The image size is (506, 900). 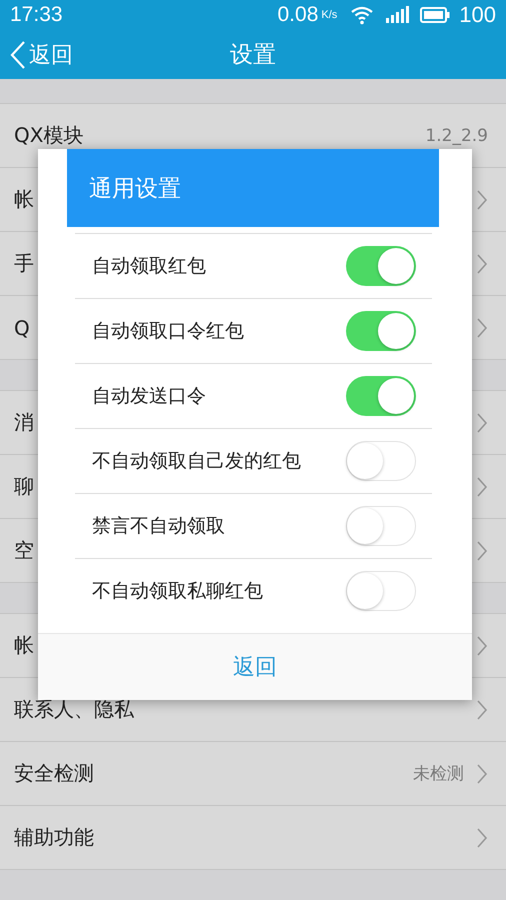 What do you see at coordinates (253, 838) in the screenshot?
I see `settings-row: 辅助功能` at bounding box center [253, 838].